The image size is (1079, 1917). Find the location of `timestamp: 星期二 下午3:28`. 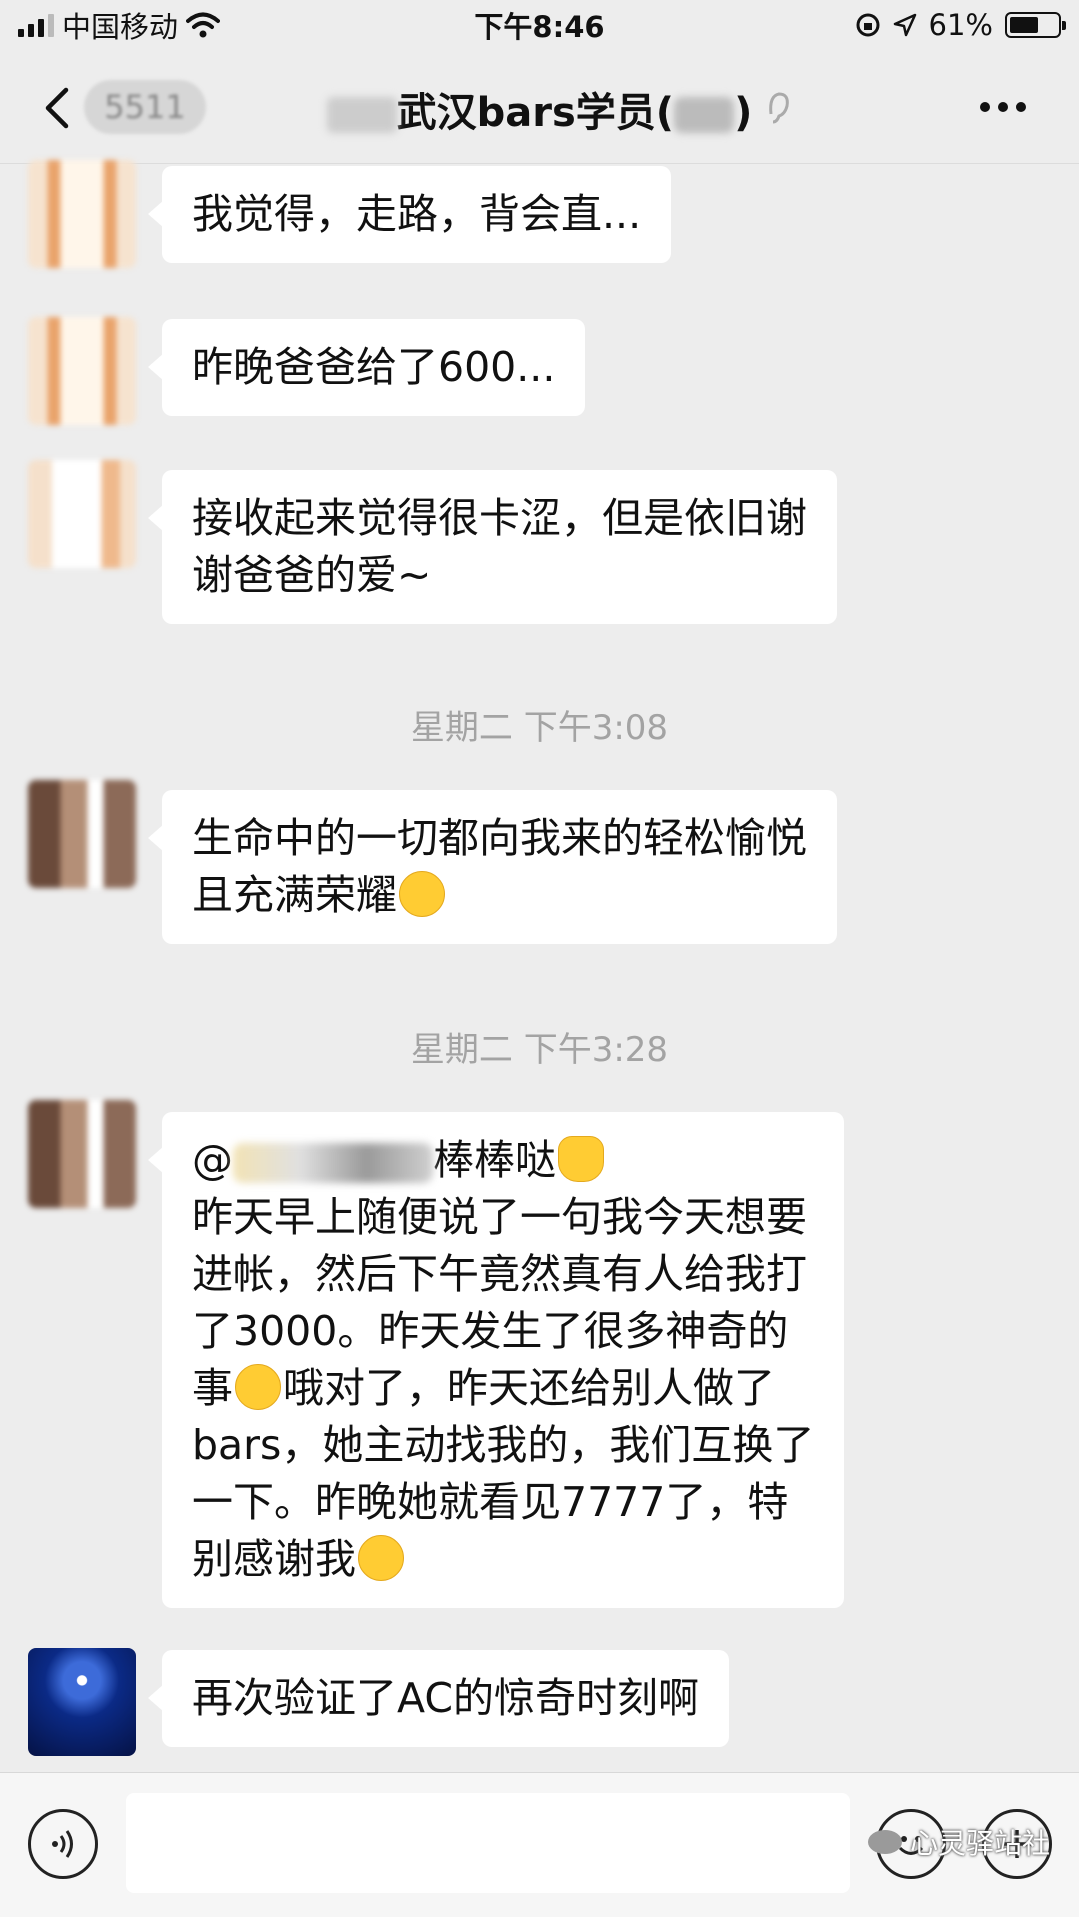

timestamp: 星期二 下午3:28 is located at coordinates (539, 1050).